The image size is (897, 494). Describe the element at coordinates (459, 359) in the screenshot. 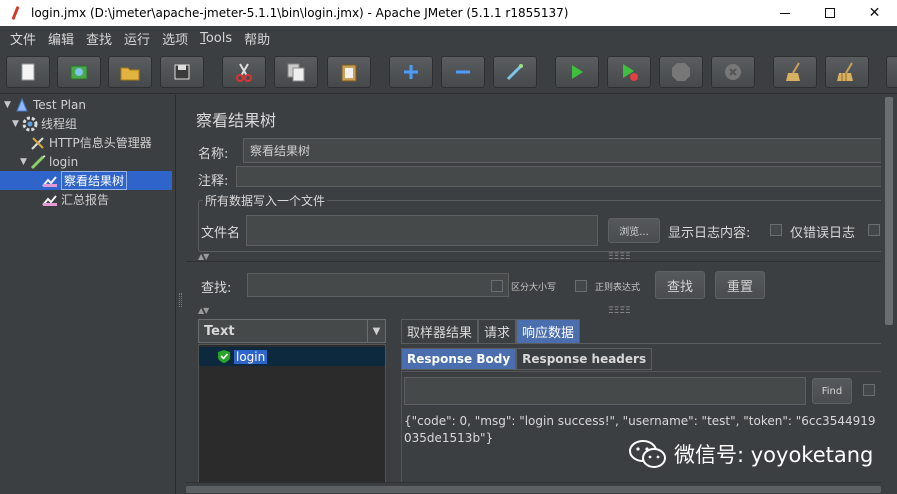

I see `tab-response-body: Response Body` at that location.